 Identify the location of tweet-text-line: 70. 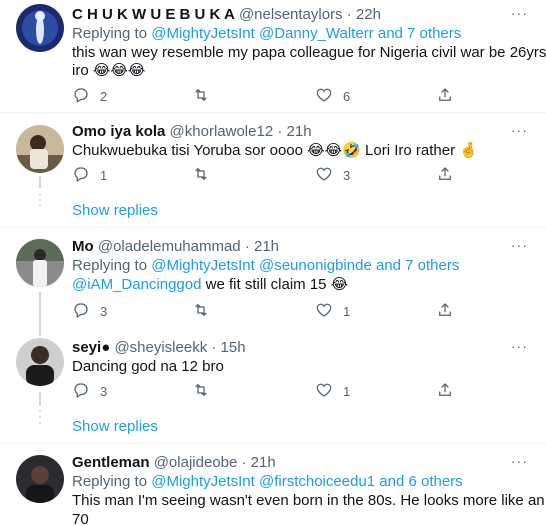
(80, 518).